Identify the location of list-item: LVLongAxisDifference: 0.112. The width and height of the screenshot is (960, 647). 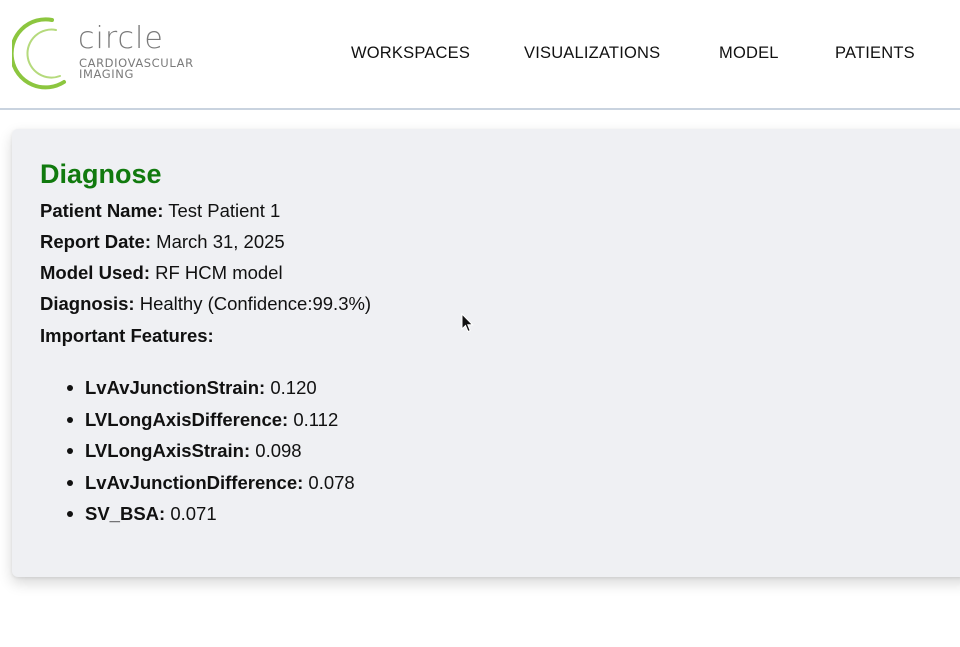
(197, 425).